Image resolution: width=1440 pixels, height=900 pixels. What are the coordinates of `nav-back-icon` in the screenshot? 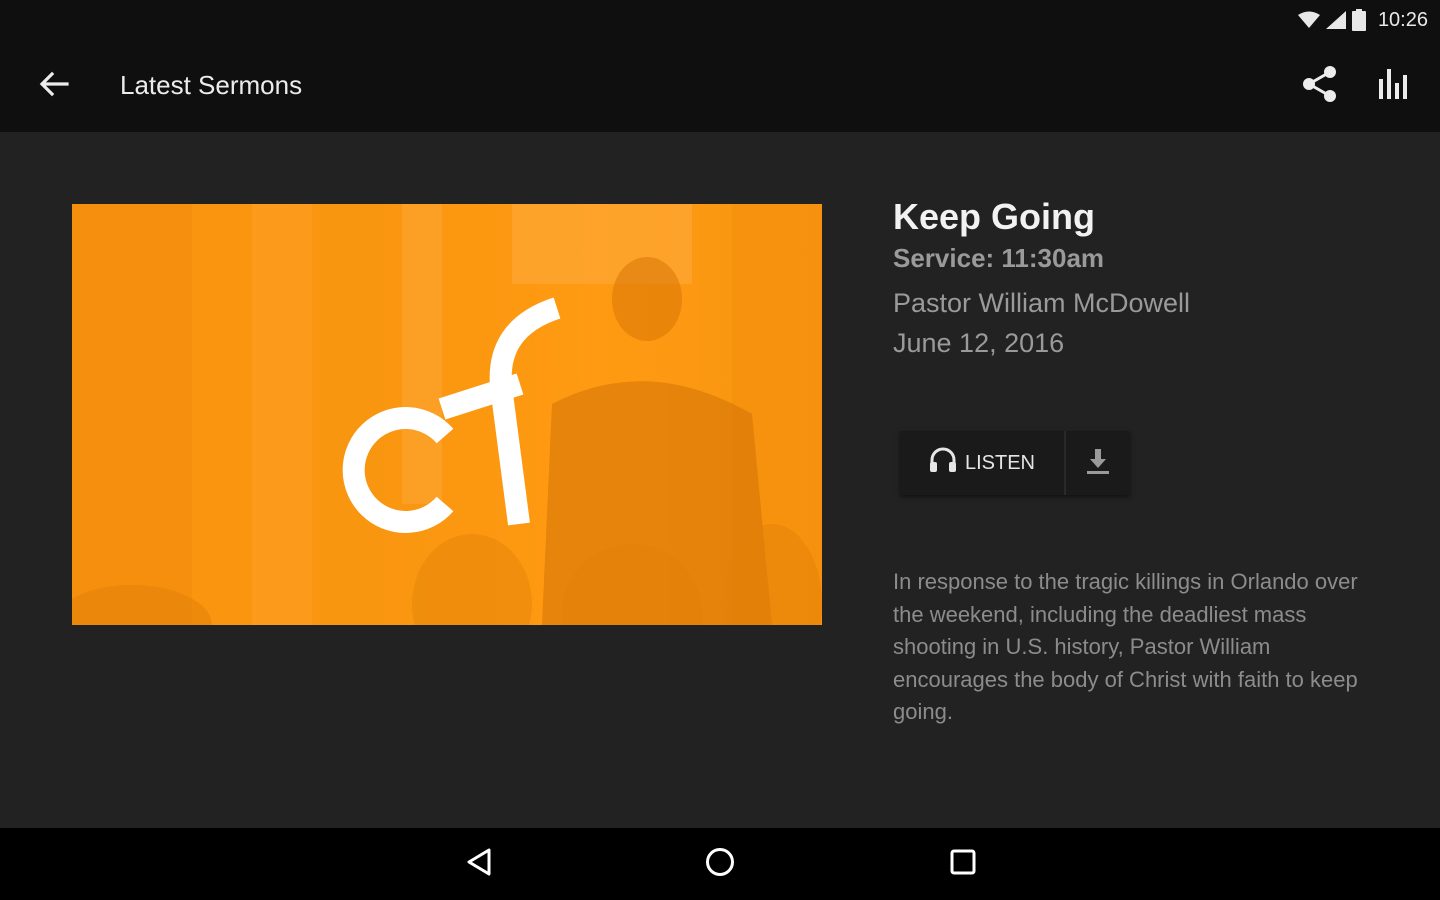 It's located at (479, 864).